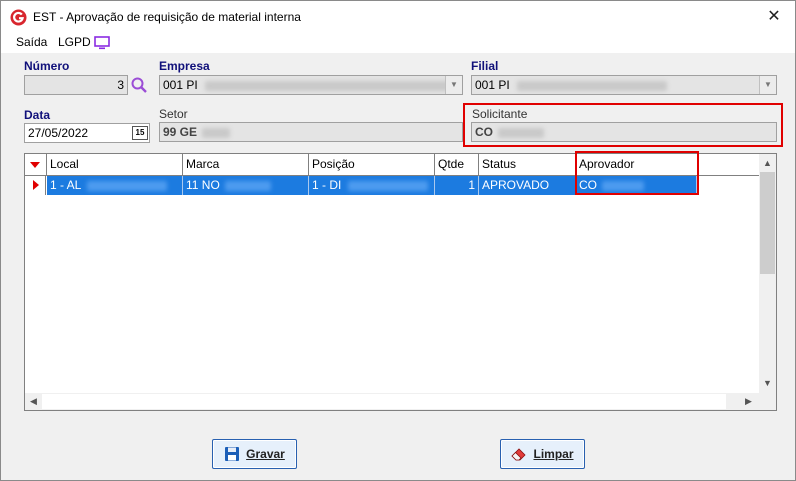 Image resolution: width=796 pixels, height=481 pixels. Describe the element at coordinates (637, 173) in the screenshot. I see `aprovador-highlight` at that location.